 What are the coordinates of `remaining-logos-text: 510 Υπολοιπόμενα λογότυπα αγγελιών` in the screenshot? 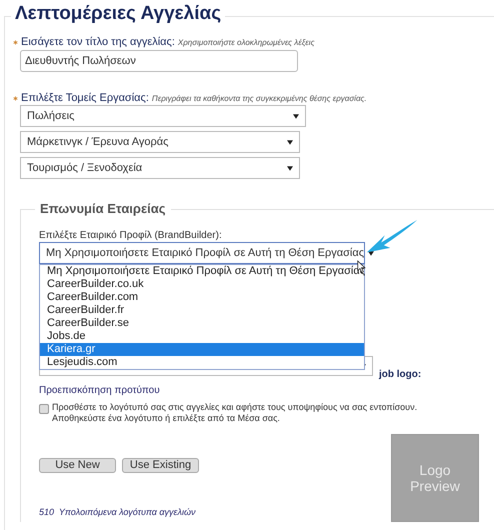 It's located at (117, 512).